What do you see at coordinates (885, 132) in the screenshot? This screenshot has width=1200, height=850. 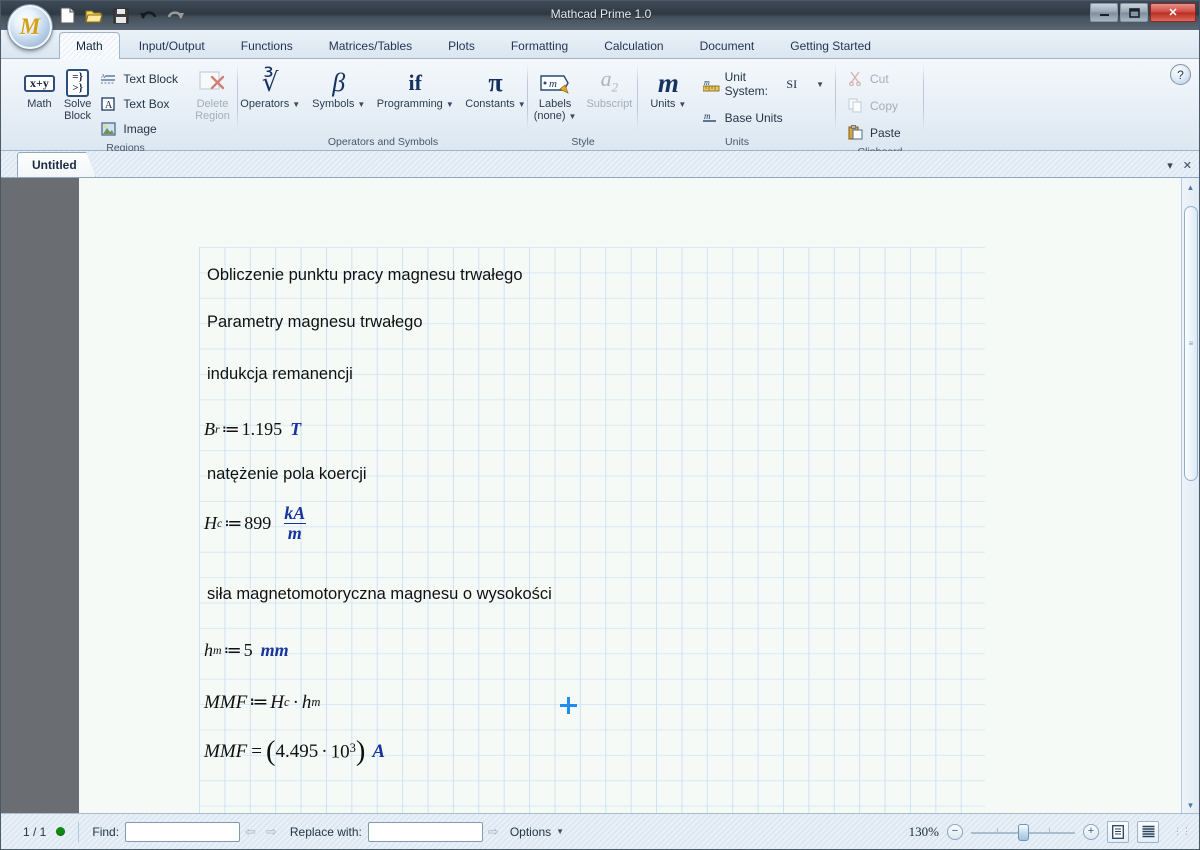 I see `paste-label: Paste` at bounding box center [885, 132].